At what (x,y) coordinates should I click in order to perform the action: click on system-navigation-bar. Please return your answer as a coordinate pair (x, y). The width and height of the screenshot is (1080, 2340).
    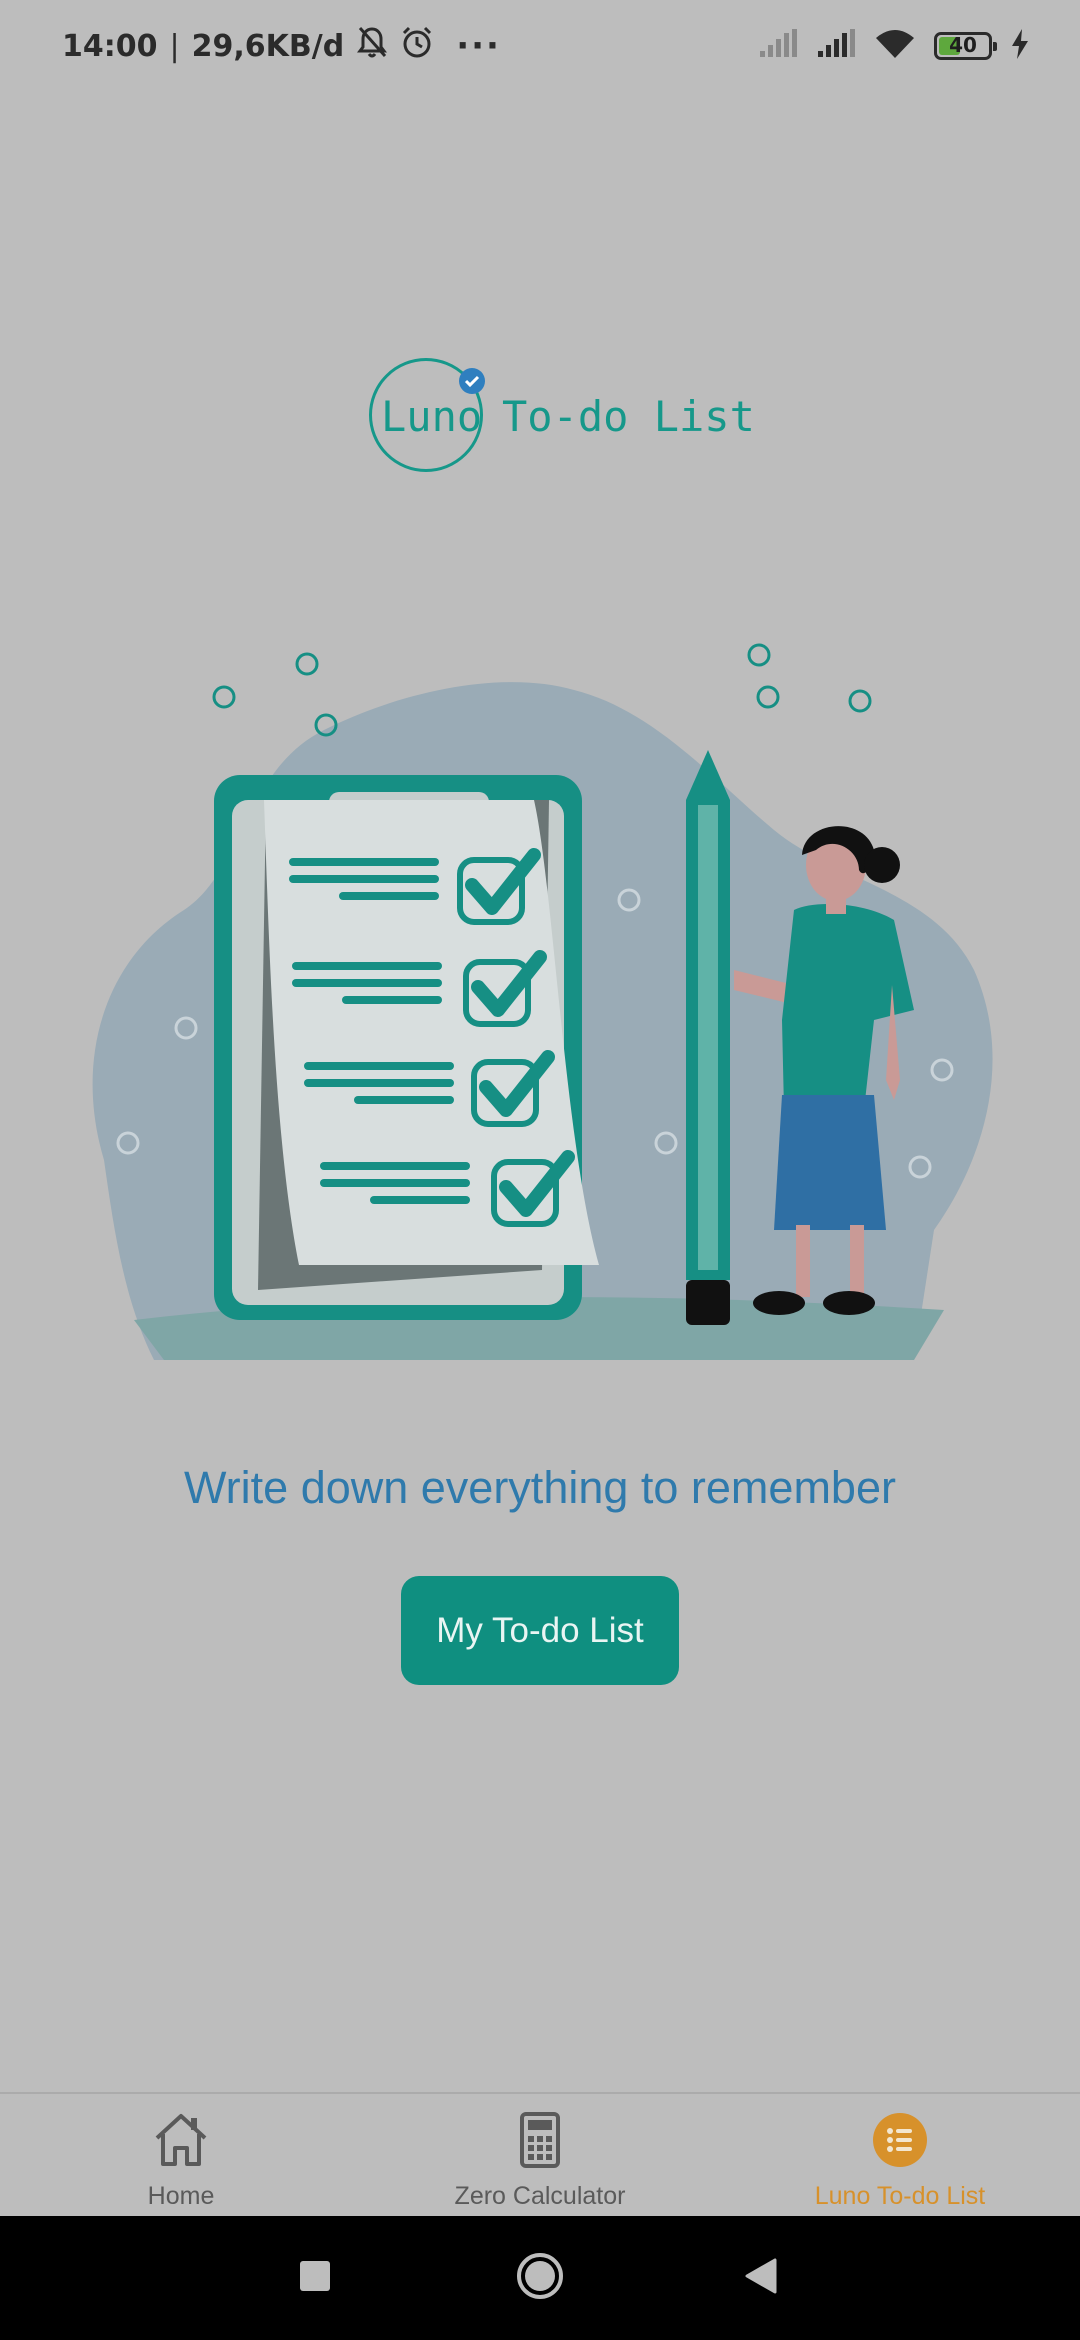
    Looking at the image, I should click on (540, 2278).